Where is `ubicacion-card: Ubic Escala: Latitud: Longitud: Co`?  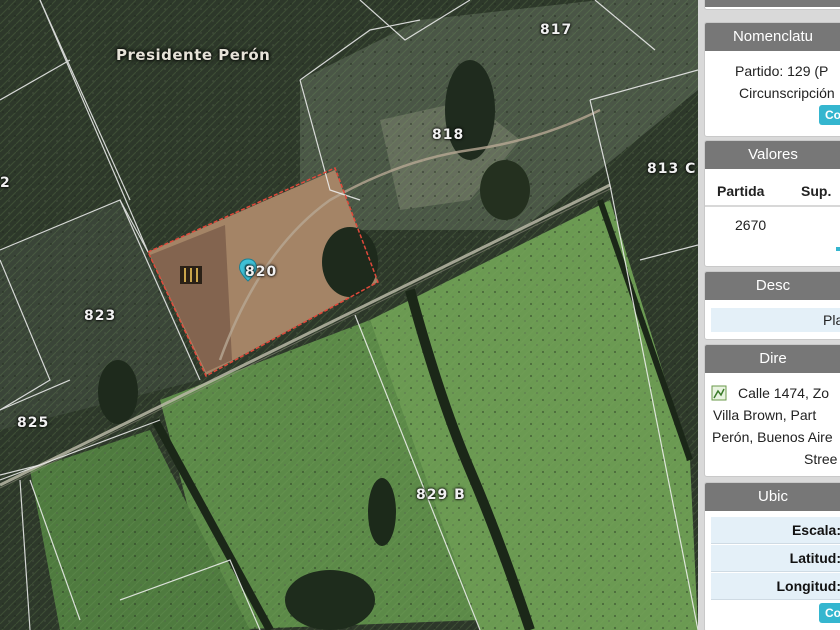 ubicacion-card: Ubic Escala: Latitud: Longitud: Co is located at coordinates (772, 556).